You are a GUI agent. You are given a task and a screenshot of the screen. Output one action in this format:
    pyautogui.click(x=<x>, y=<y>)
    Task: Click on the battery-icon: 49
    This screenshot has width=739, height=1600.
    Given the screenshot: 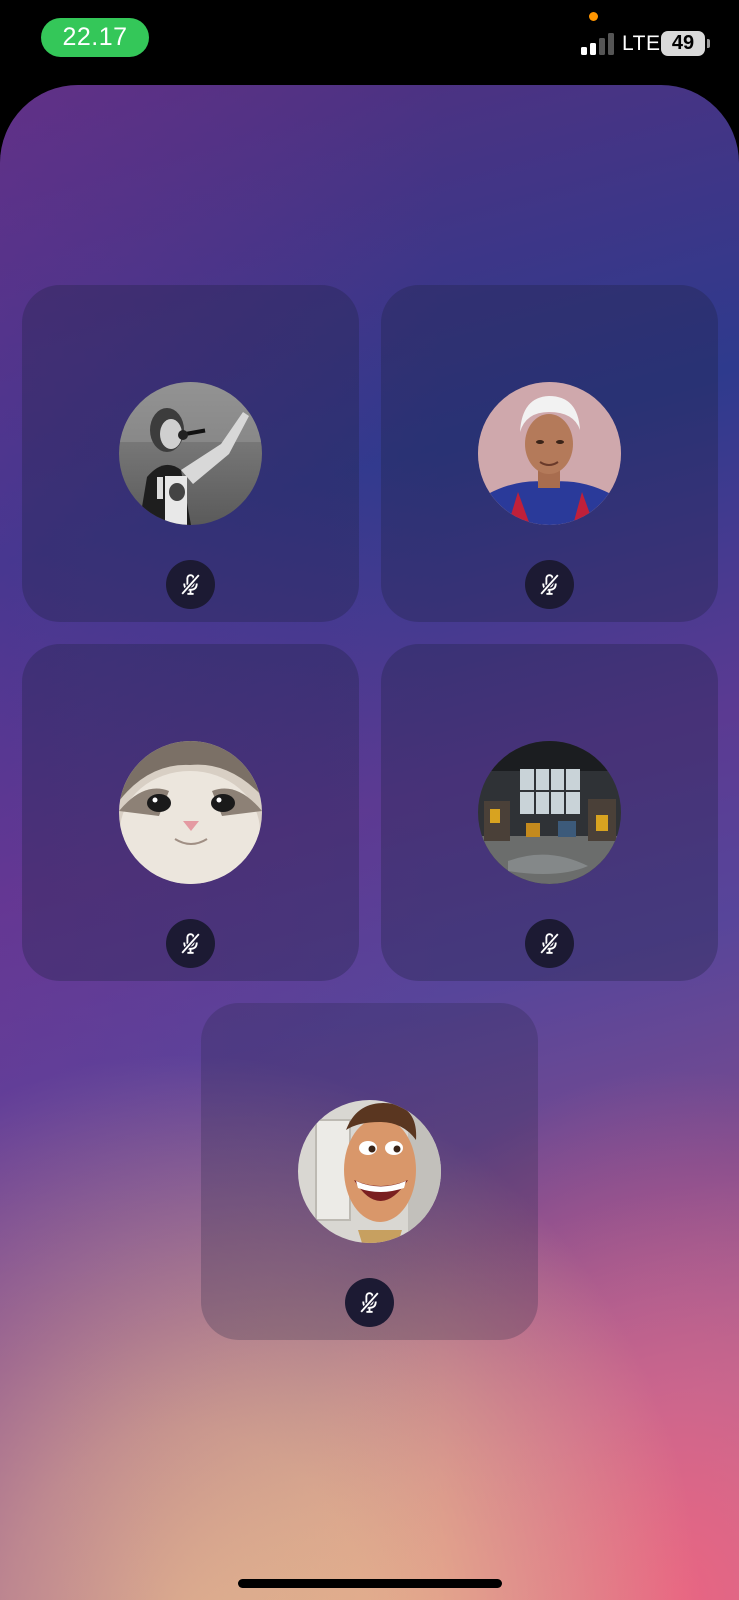 What is the action you would take?
    pyautogui.click(x=683, y=43)
    